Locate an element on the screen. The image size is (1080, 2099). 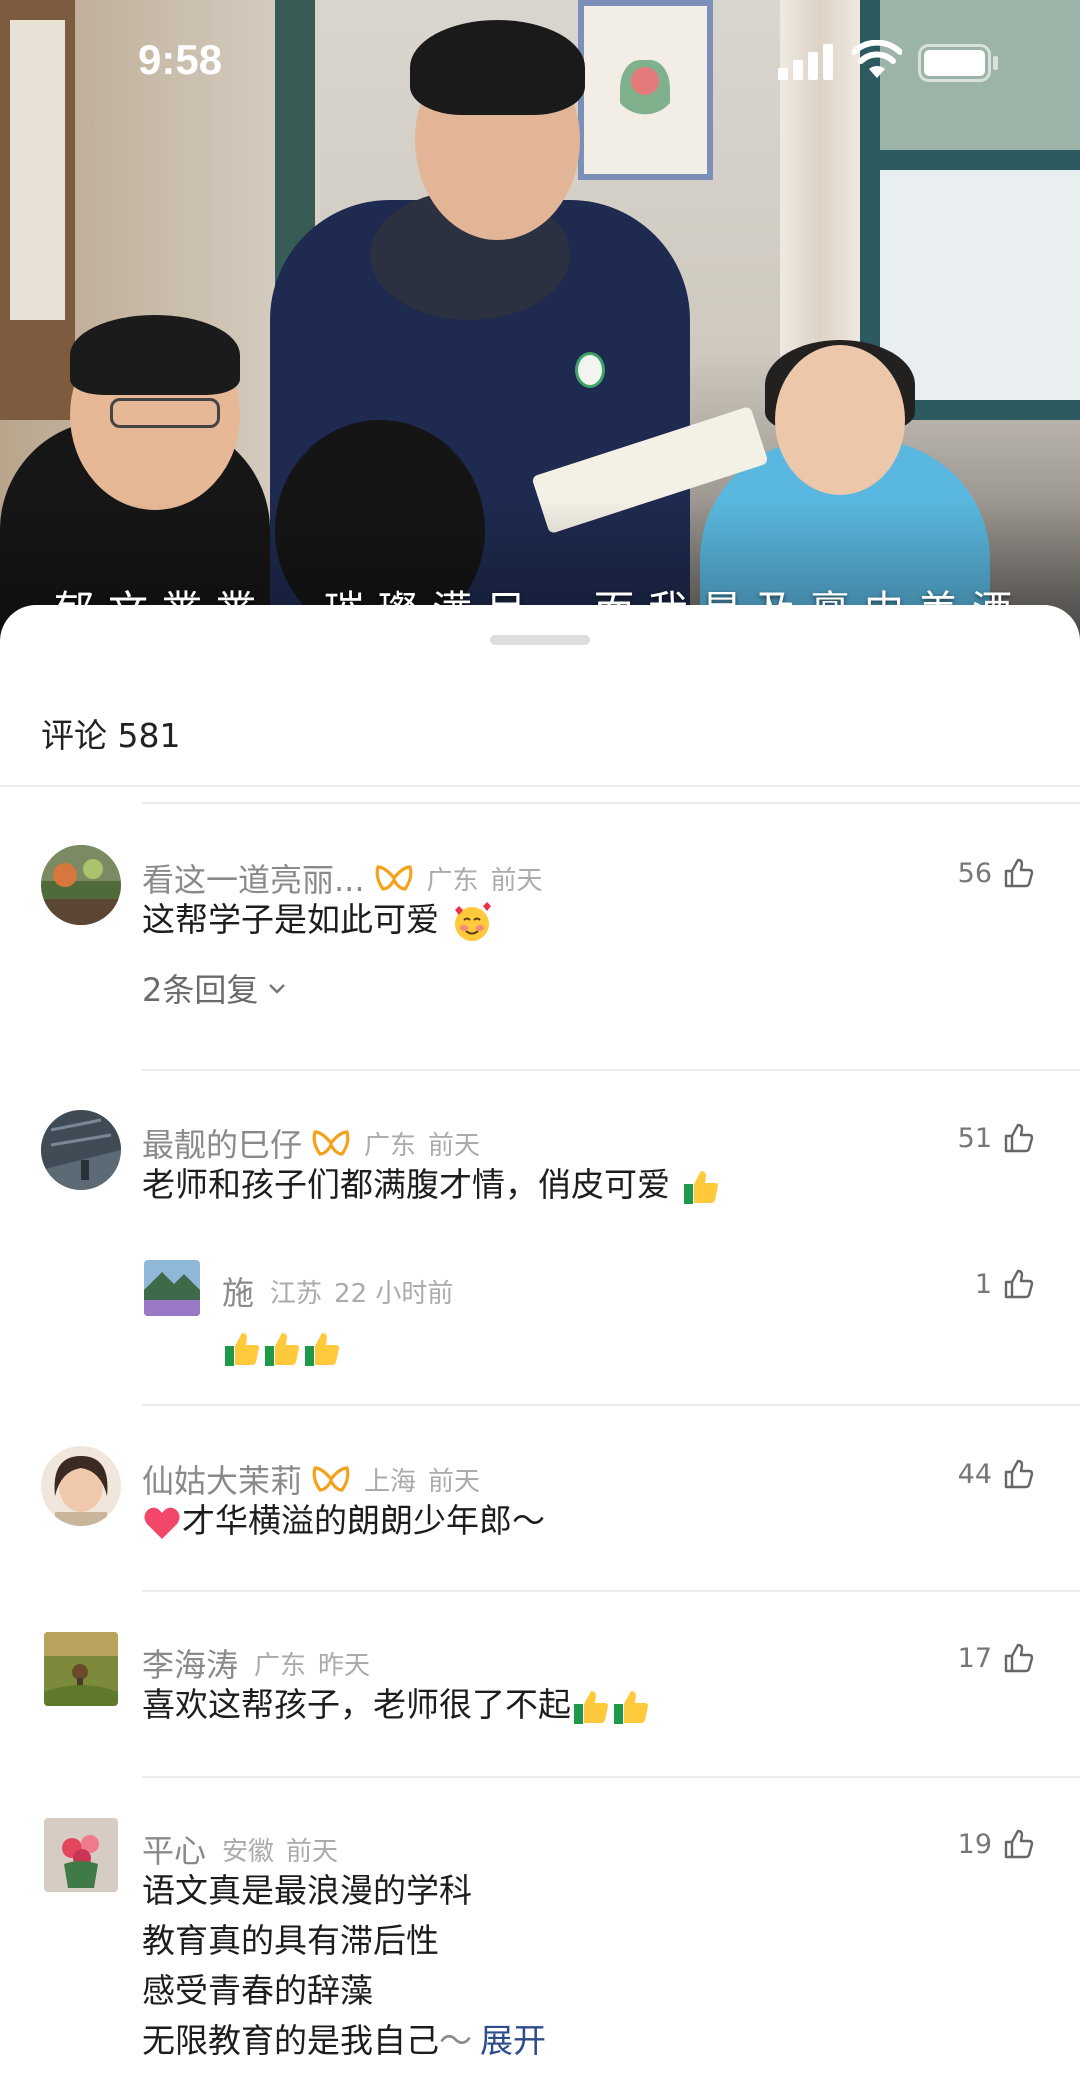
comment-line: 无限教育的是我自己 is located at coordinates (290, 2040).